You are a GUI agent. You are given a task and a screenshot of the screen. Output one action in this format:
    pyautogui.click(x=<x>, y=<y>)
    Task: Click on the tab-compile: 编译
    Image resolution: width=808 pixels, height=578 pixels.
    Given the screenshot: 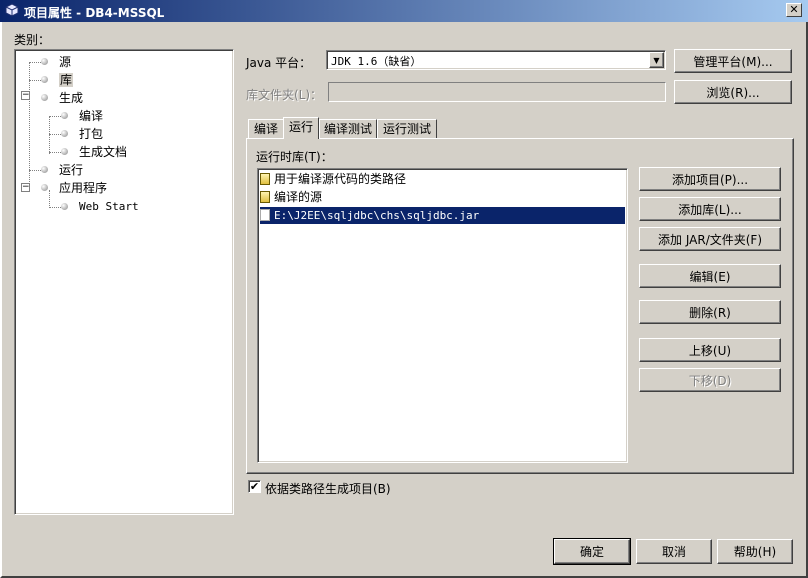 What is the action you would take?
    pyautogui.click(x=266, y=129)
    